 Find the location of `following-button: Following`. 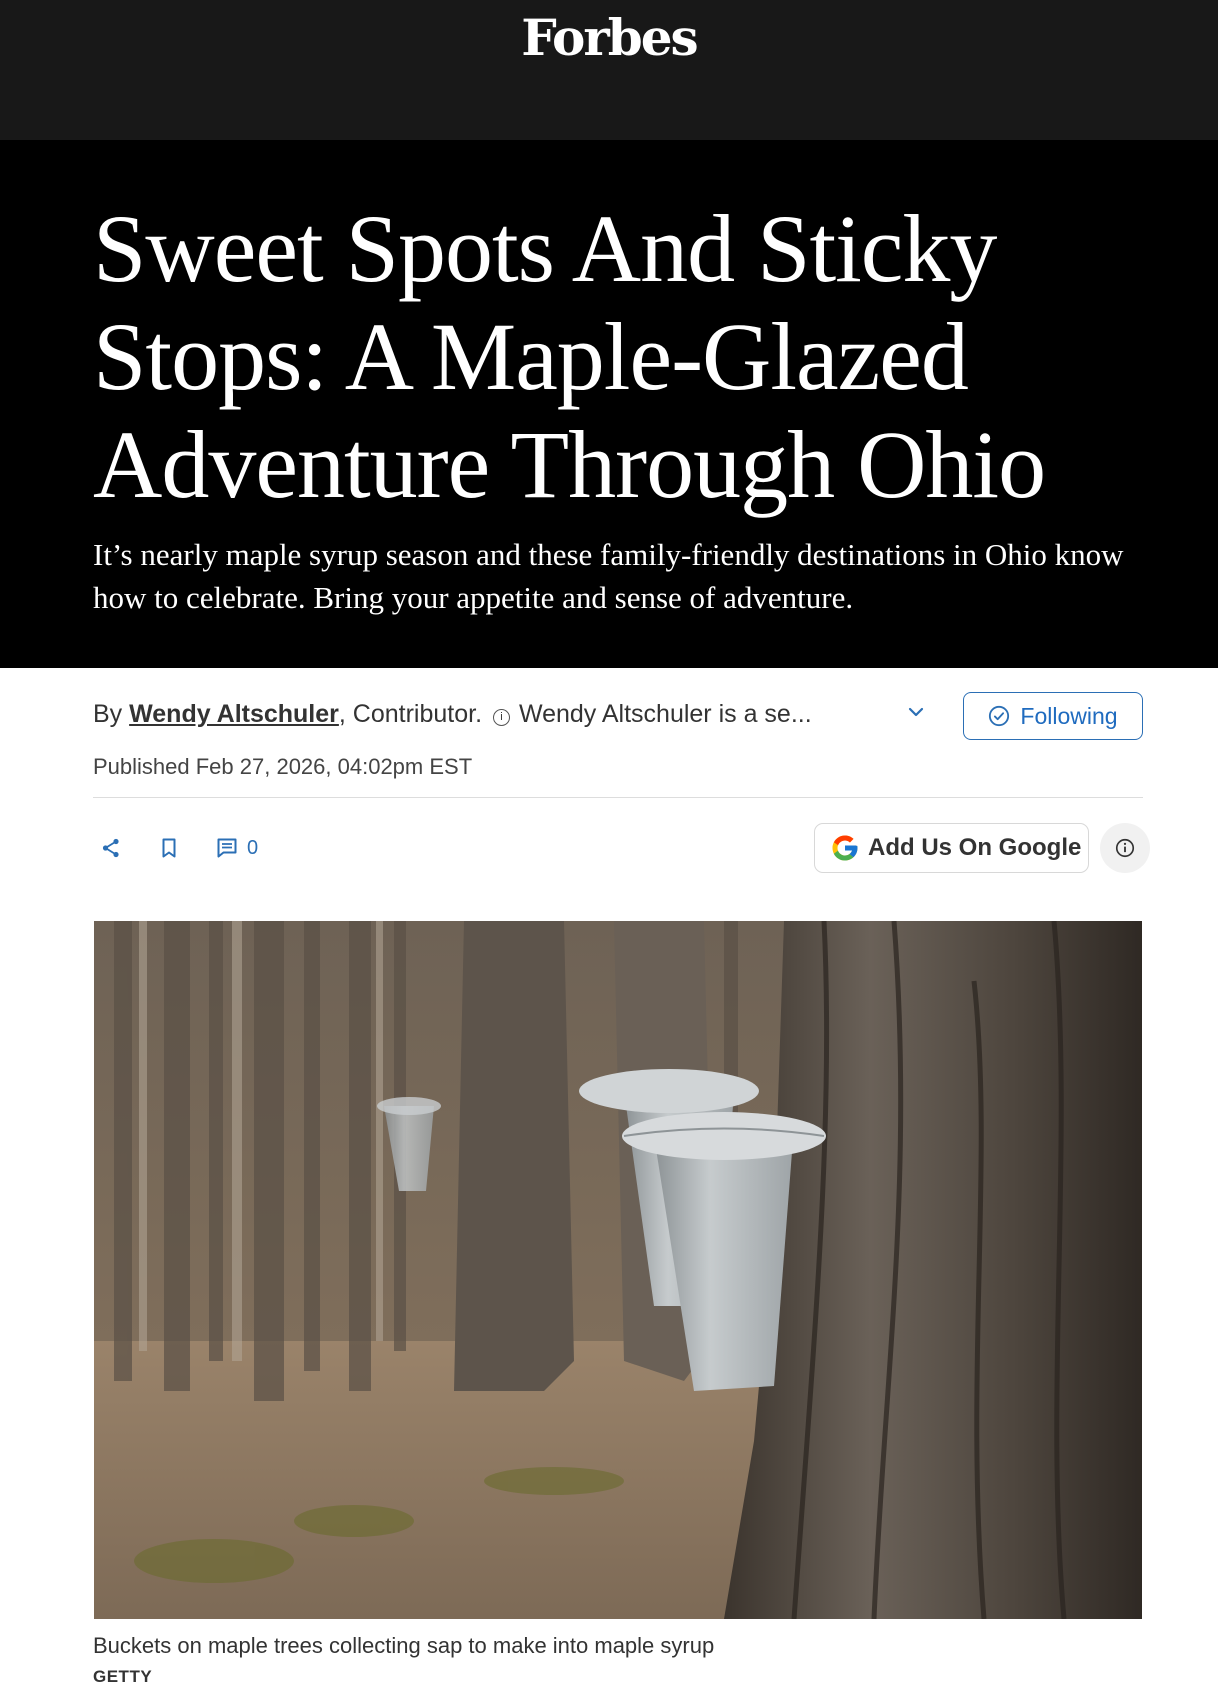

following-button: Following is located at coordinates (1053, 716).